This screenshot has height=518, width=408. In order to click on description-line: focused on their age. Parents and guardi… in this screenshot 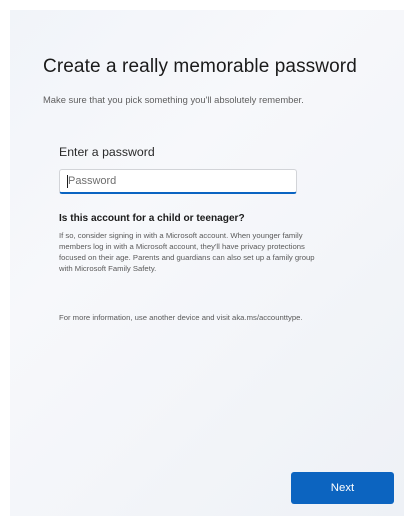, I will do `click(187, 257)`.